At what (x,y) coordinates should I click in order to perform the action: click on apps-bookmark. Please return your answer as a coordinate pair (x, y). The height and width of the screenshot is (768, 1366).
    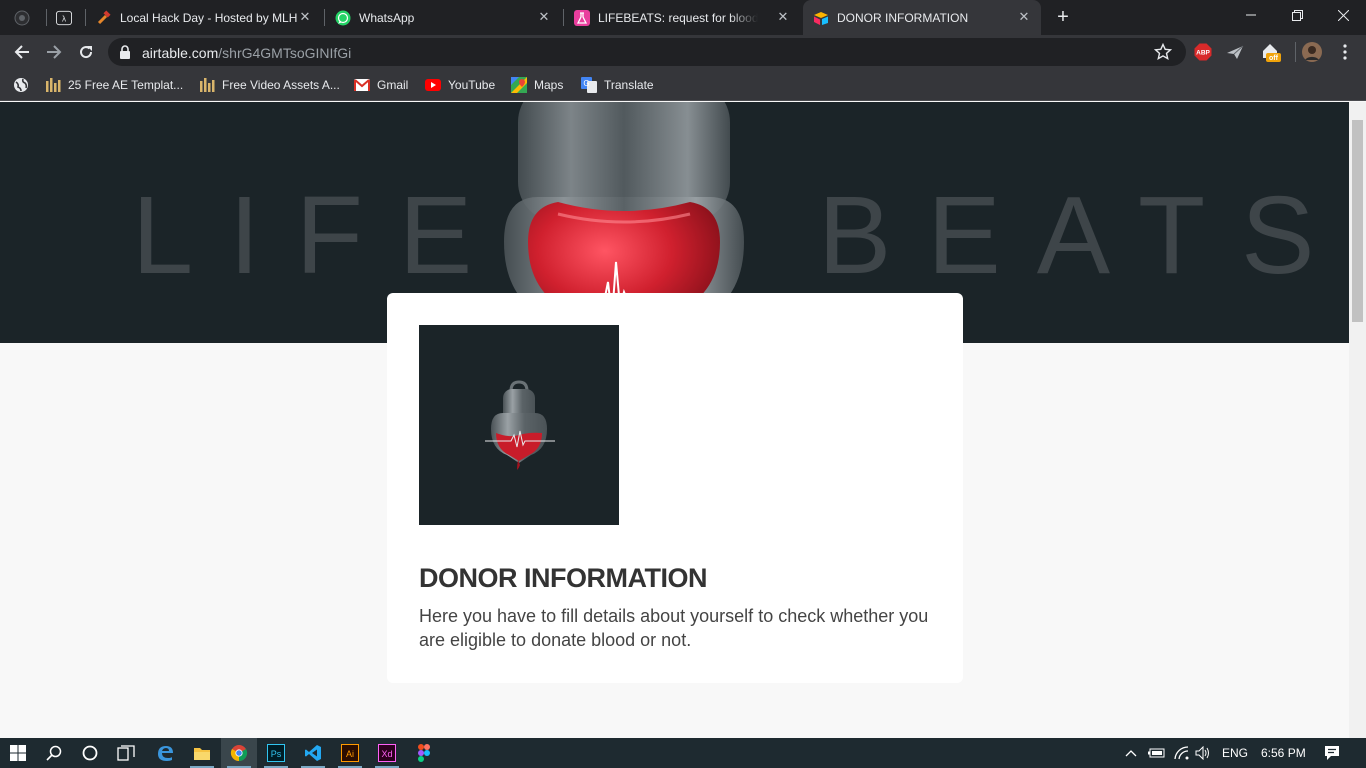
    Looking at the image, I should click on (24, 85).